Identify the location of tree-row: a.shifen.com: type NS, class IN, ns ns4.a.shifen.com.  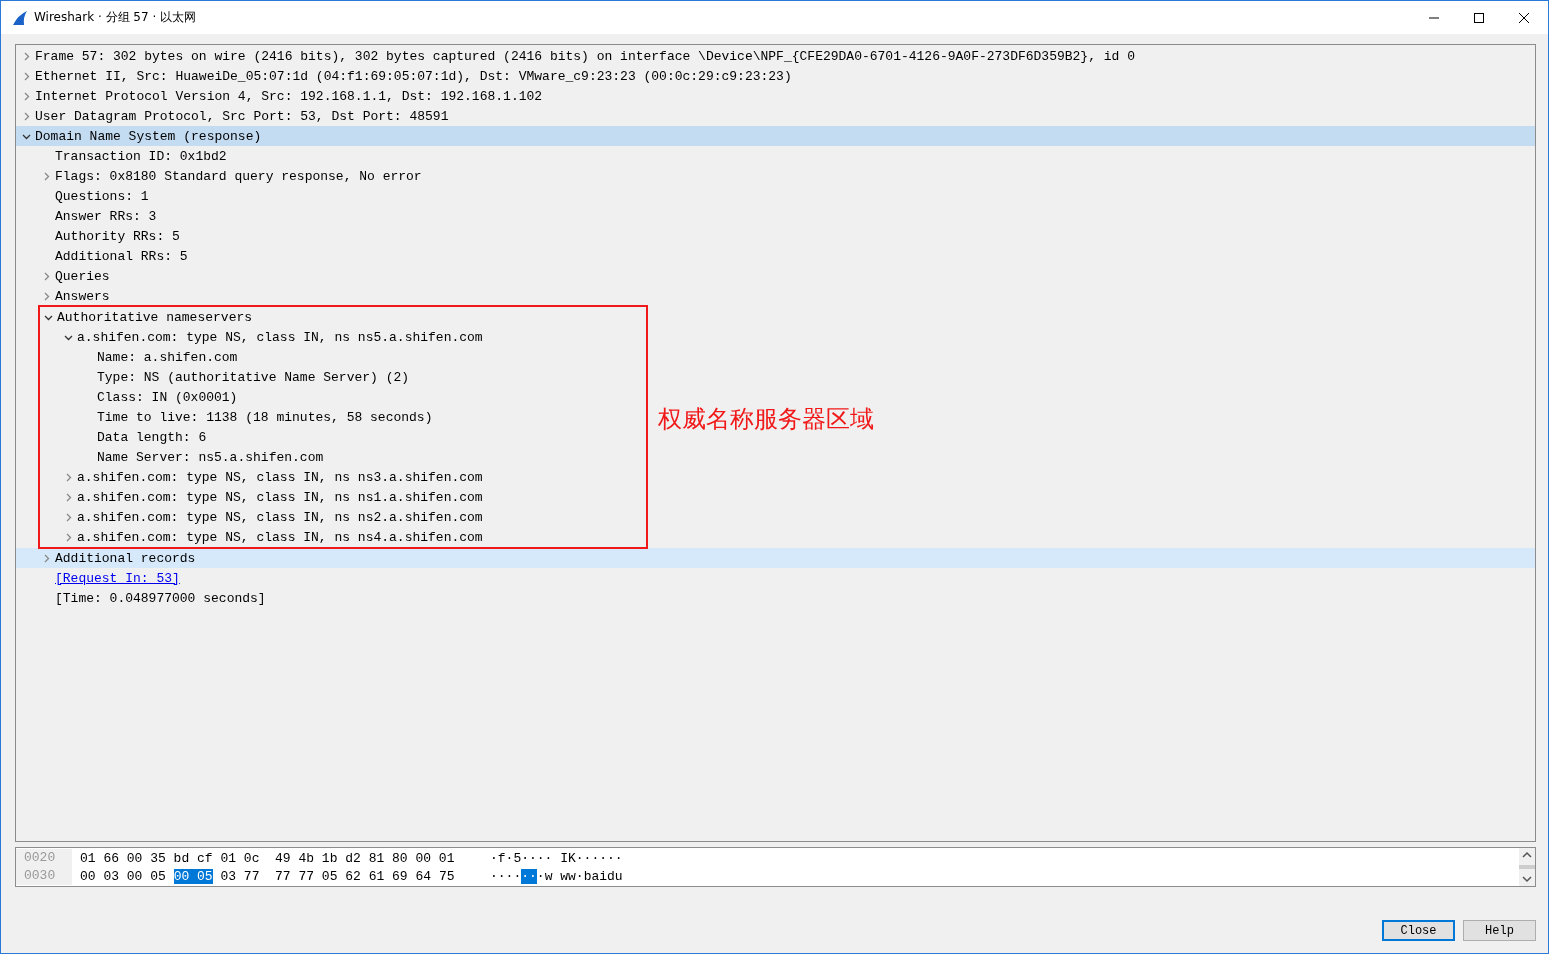
(332, 537).